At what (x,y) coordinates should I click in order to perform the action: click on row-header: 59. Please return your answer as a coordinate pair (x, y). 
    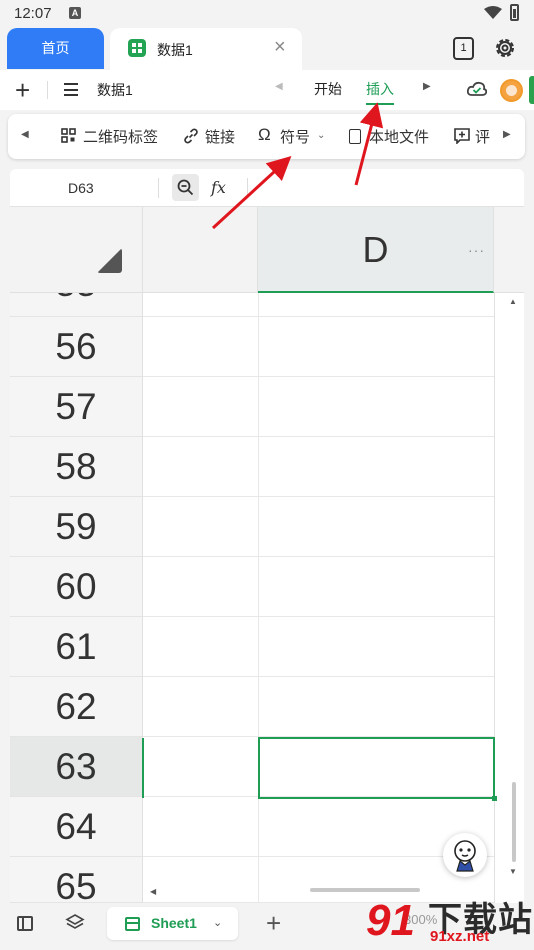
    Looking at the image, I should click on (76, 527).